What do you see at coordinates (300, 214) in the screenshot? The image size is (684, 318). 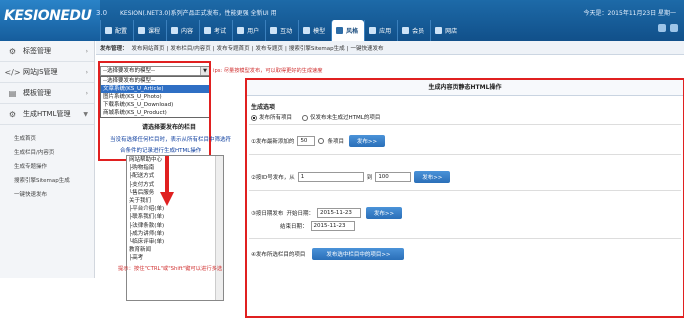 I see `start-date-label: 开始日期：` at bounding box center [300, 214].